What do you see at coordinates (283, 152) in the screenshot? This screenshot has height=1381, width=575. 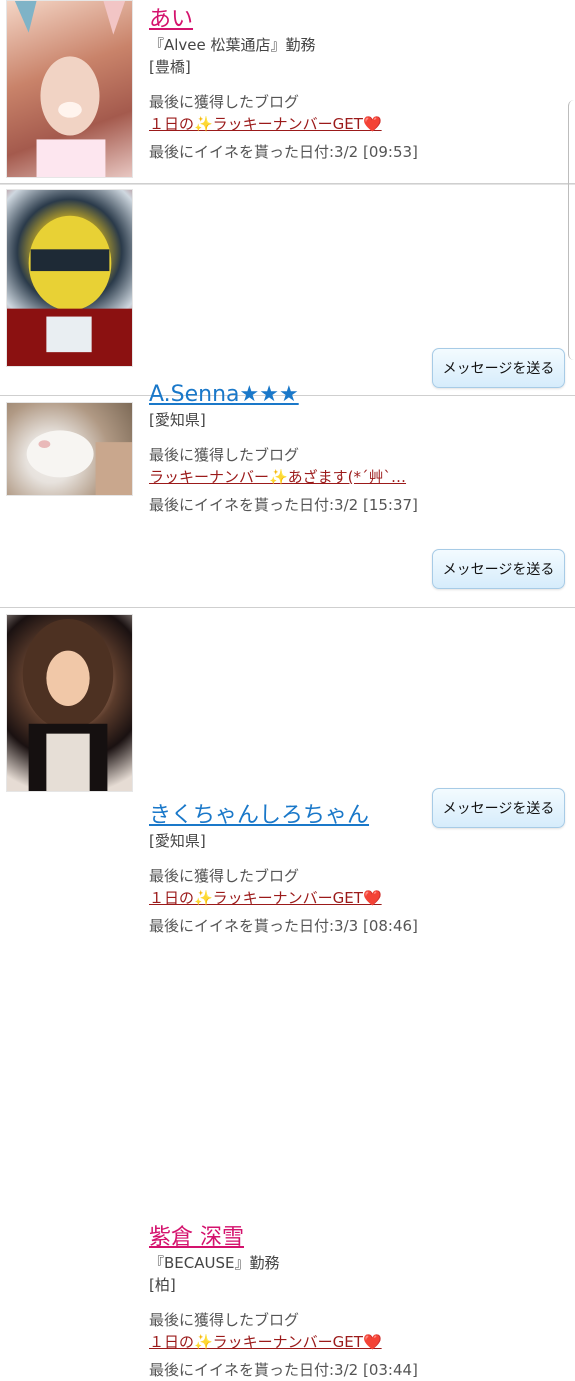 I see `last-like-date: 最後にイイネを貰った日付:3/2 [09:53]` at bounding box center [283, 152].